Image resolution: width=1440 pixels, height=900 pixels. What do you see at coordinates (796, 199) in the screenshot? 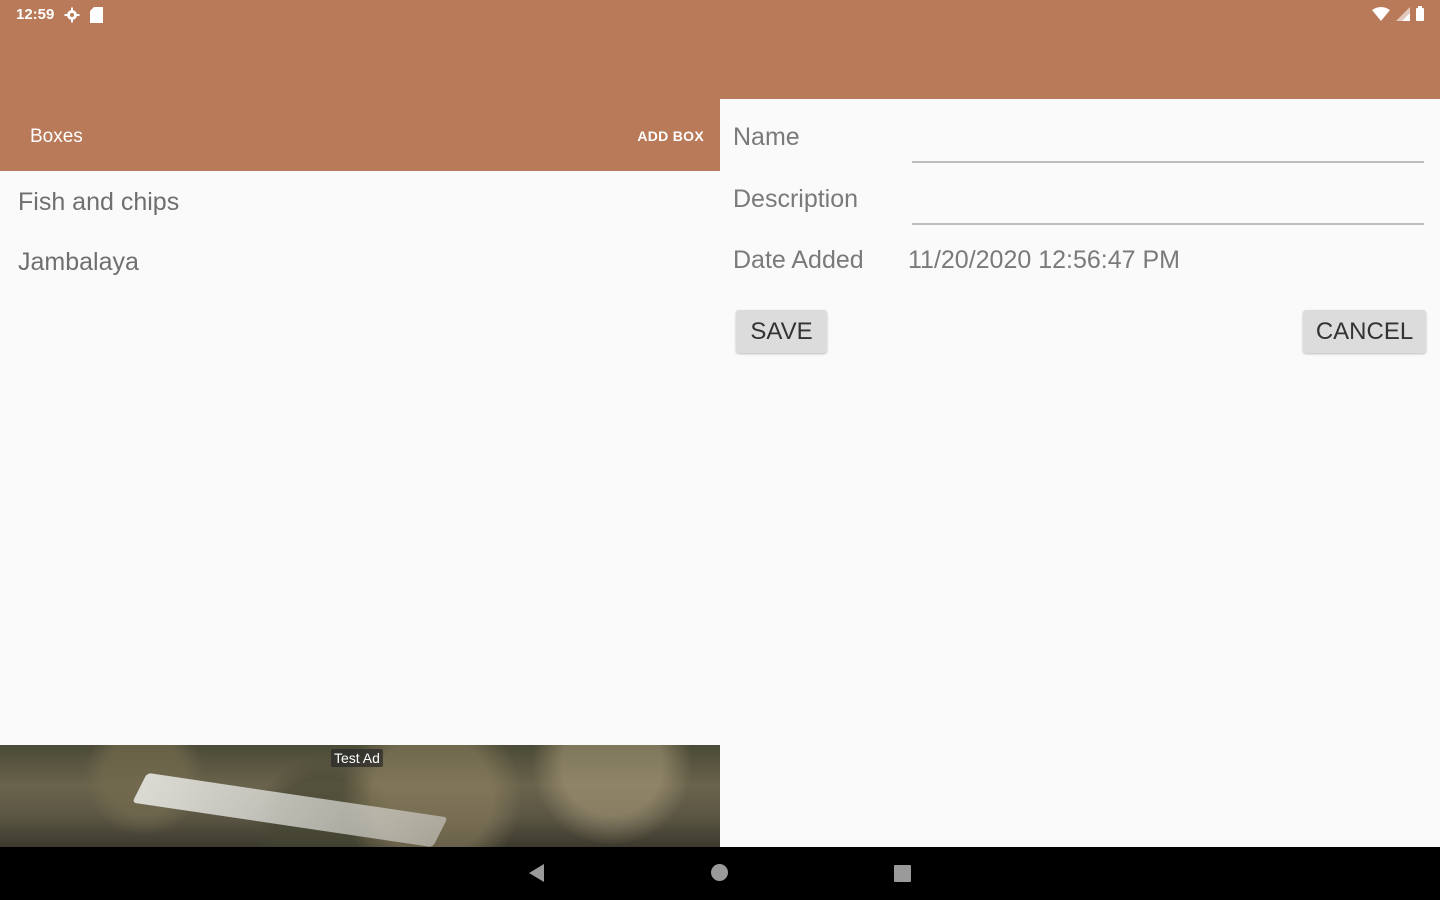
I see `description-label: Description` at bounding box center [796, 199].